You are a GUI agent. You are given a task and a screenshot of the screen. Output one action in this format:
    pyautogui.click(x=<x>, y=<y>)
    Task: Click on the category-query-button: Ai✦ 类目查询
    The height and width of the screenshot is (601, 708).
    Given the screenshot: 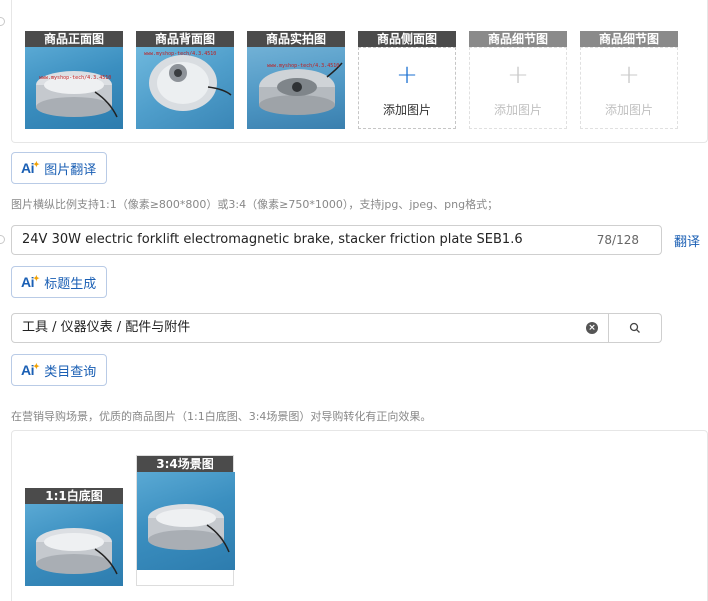 What is the action you would take?
    pyautogui.click(x=59, y=370)
    